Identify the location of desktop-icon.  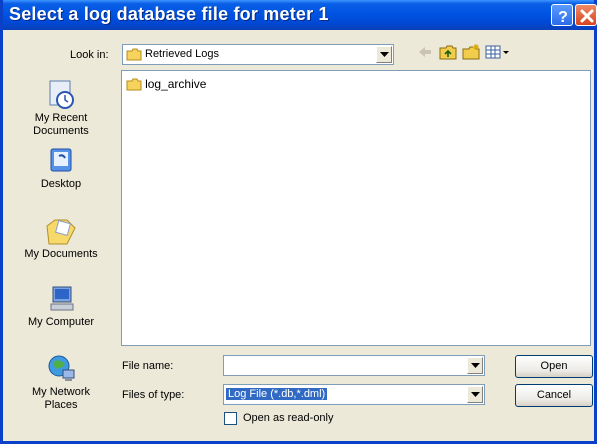
(61, 160).